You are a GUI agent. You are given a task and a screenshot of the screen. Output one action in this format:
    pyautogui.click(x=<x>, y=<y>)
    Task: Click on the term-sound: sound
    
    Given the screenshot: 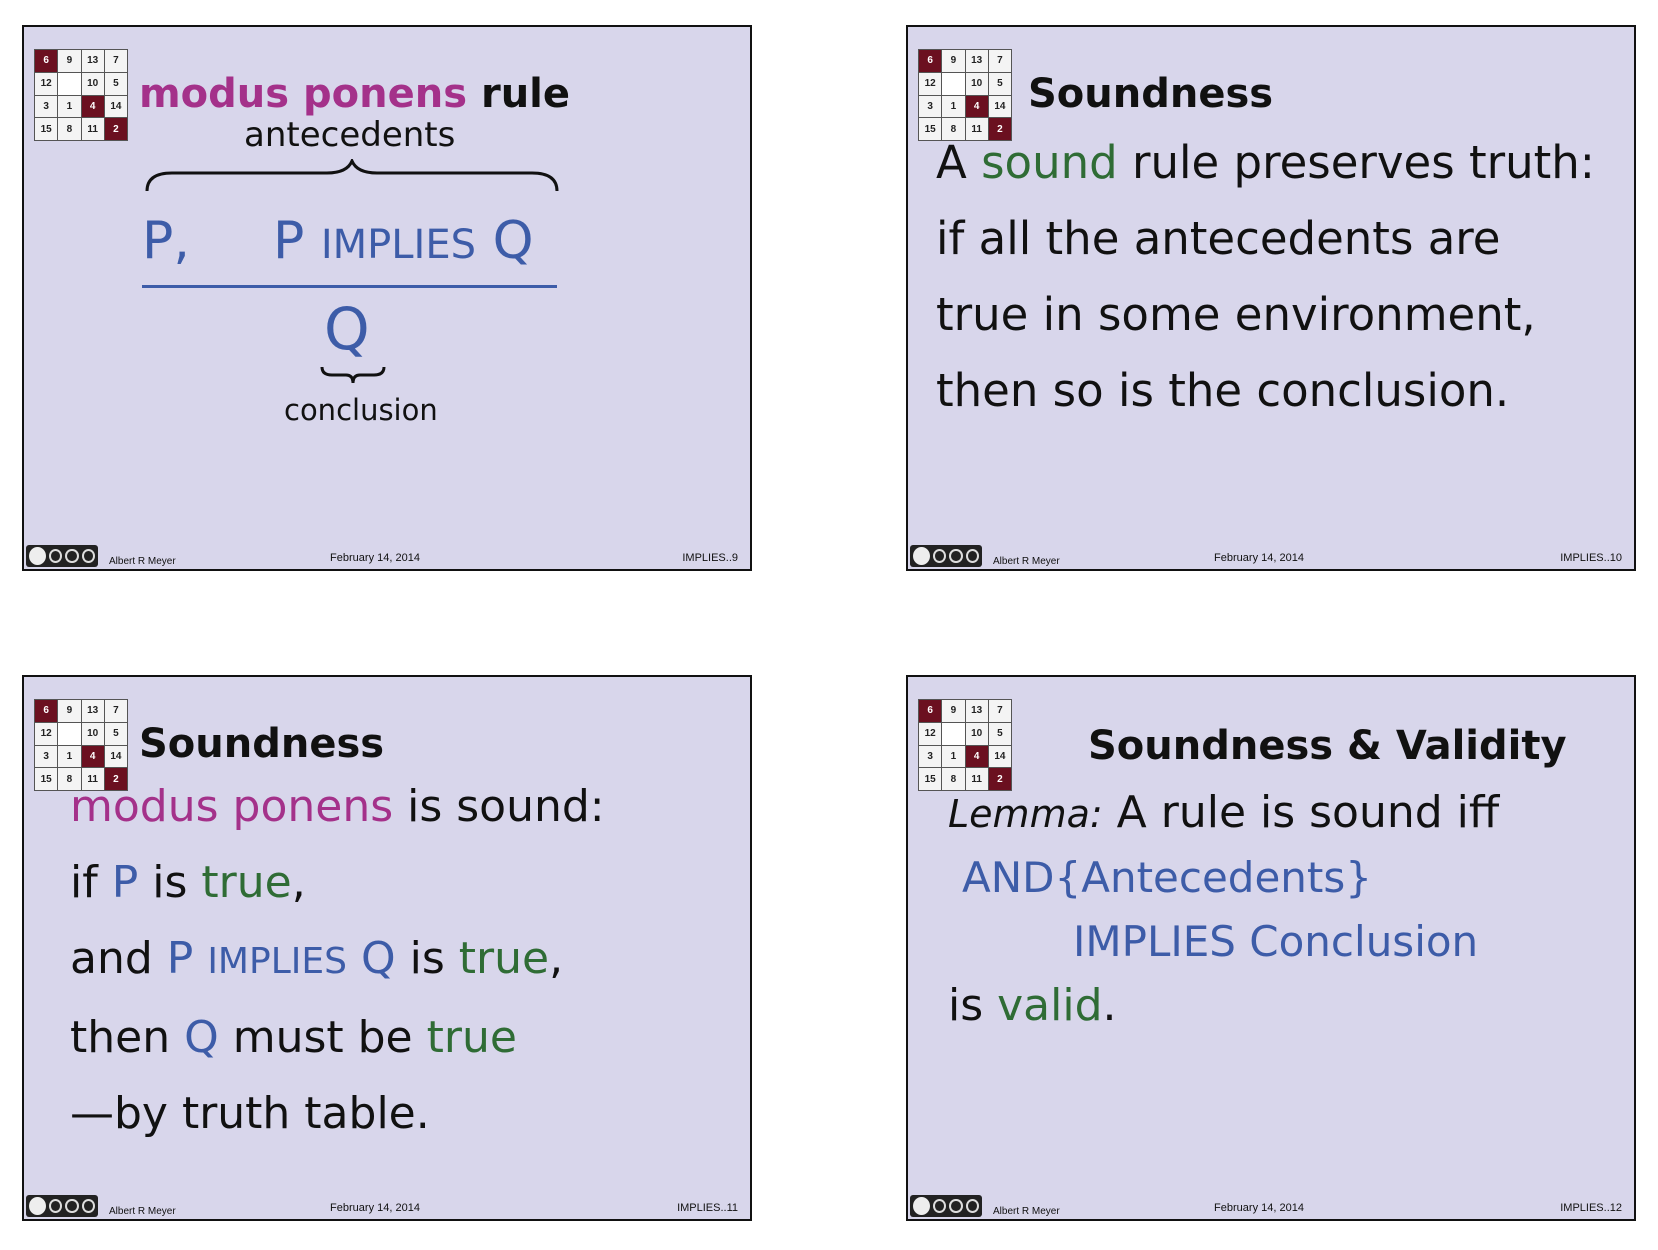 What is the action you would take?
    pyautogui.click(x=1049, y=162)
    